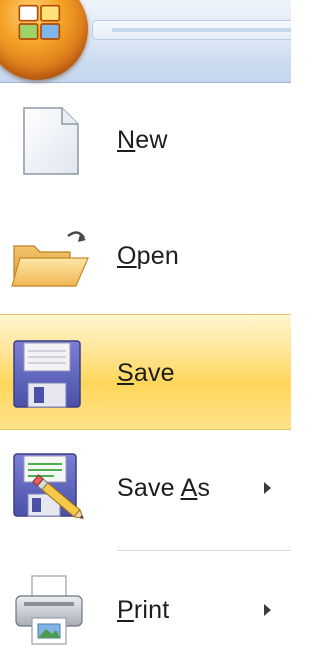 The width and height of the screenshot is (320, 654). I want to click on open-folder-icon, so click(50, 259).